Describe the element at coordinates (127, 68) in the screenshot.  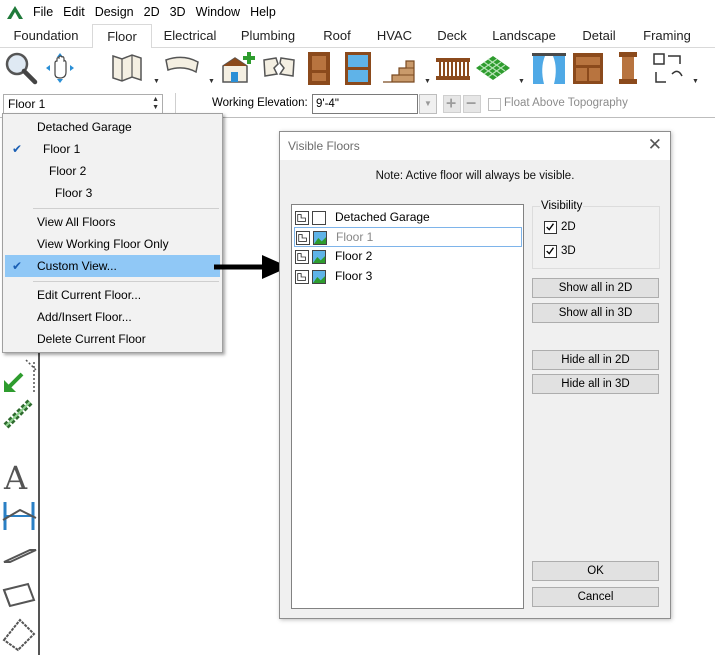
I see `floor-plan-icon` at that location.